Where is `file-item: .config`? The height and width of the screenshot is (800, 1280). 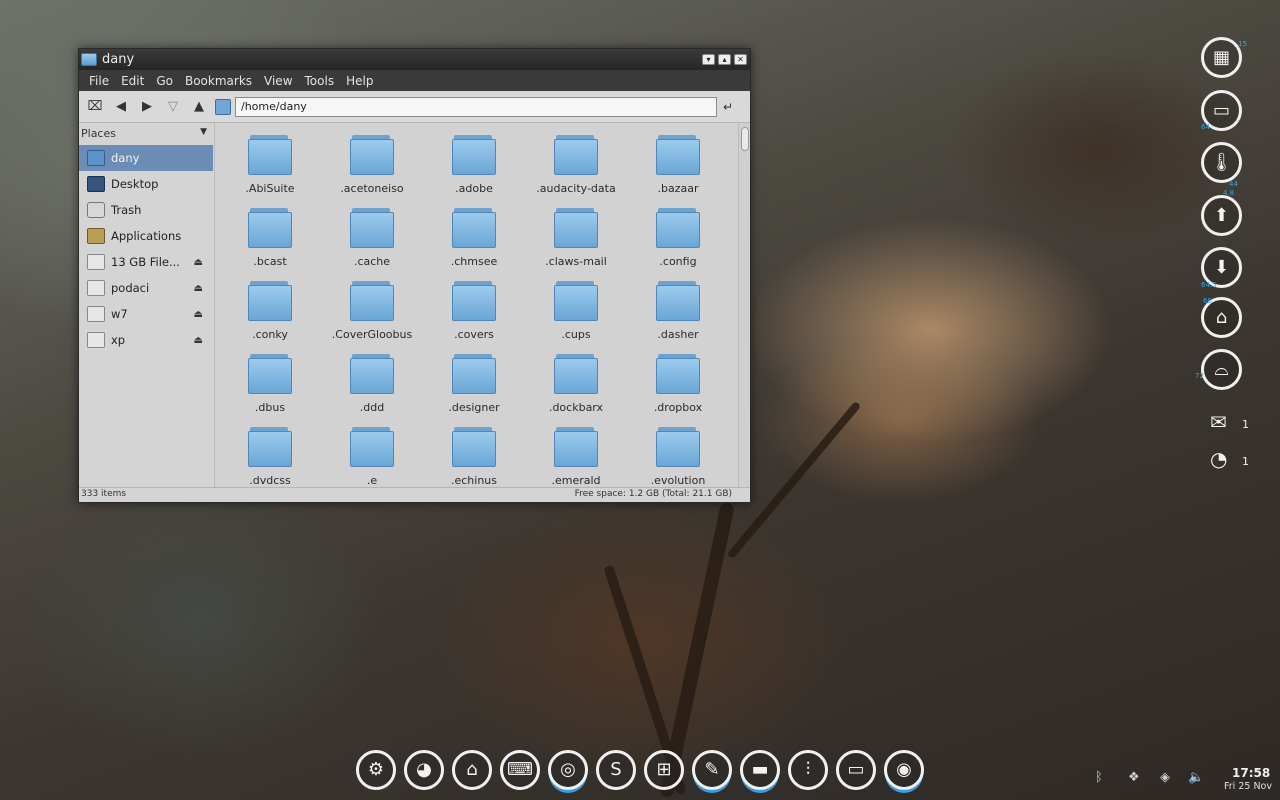
file-item: .config is located at coordinates (678, 242).